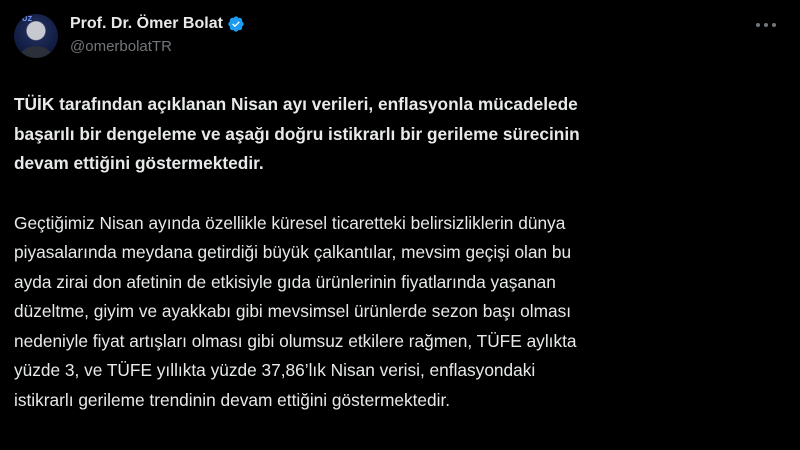 The image size is (800, 450). What do you see at coordinates (157, 35) in the screenshot?
I see `author-info: Prof. Dr. Ömer Bolat @omerbolatTR` at bounding box center [157, 35].